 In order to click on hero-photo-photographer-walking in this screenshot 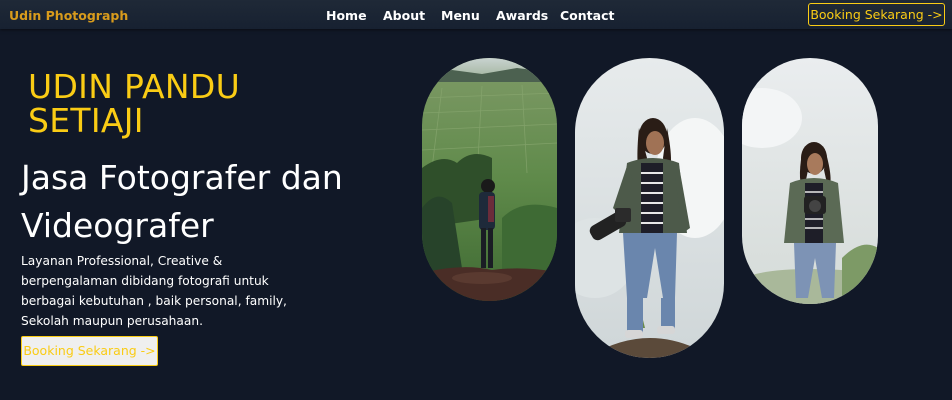, I will do `click(649, 208)`.